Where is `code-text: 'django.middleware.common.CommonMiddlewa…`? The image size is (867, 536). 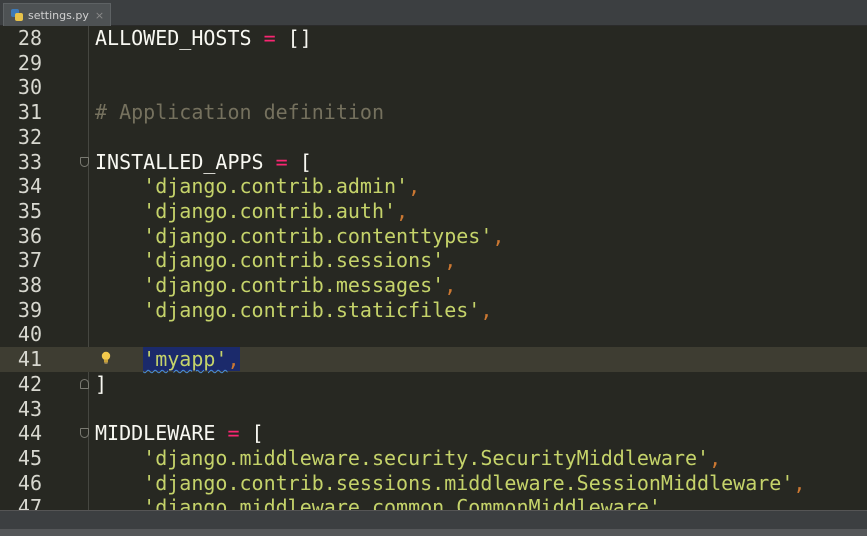 code-text: 'django.middleware.common.CommonMiddlewa… is located at coordinates (384, 502).